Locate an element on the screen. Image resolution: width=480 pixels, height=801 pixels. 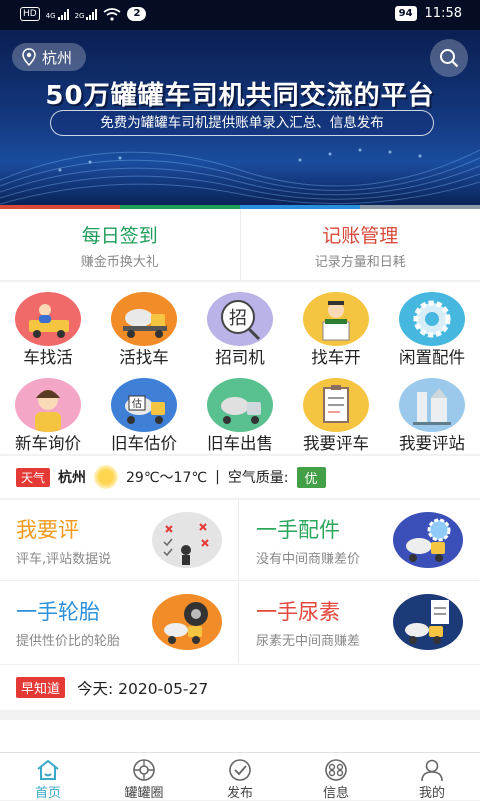
grid-item-recruit-driver: 招 招司机 is located at coordinates (240, 325).